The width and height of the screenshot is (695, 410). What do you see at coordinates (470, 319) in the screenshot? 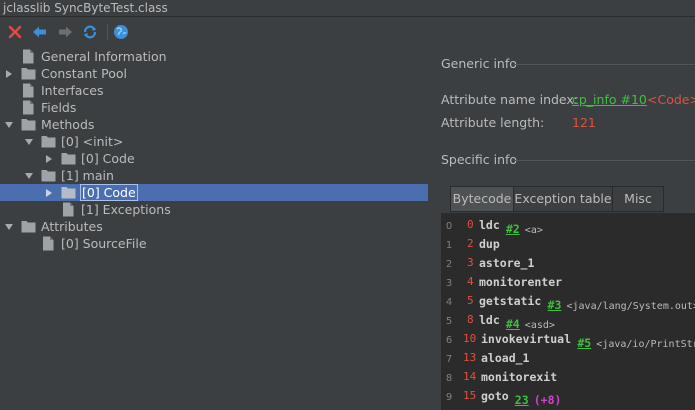
I see `bytecode-offset: 8` at bounding box center [470, 319].